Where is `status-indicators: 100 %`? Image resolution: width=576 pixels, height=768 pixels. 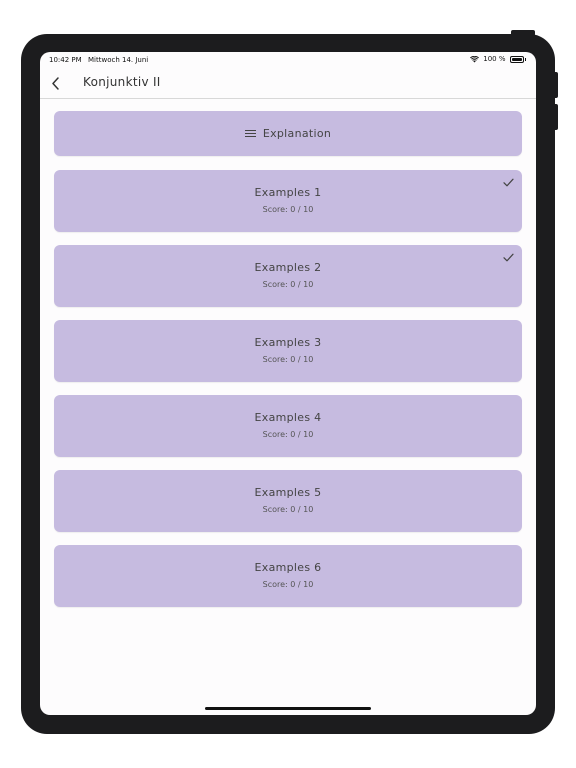
status-indicators: 100 % is located at coordinates (498, 59).